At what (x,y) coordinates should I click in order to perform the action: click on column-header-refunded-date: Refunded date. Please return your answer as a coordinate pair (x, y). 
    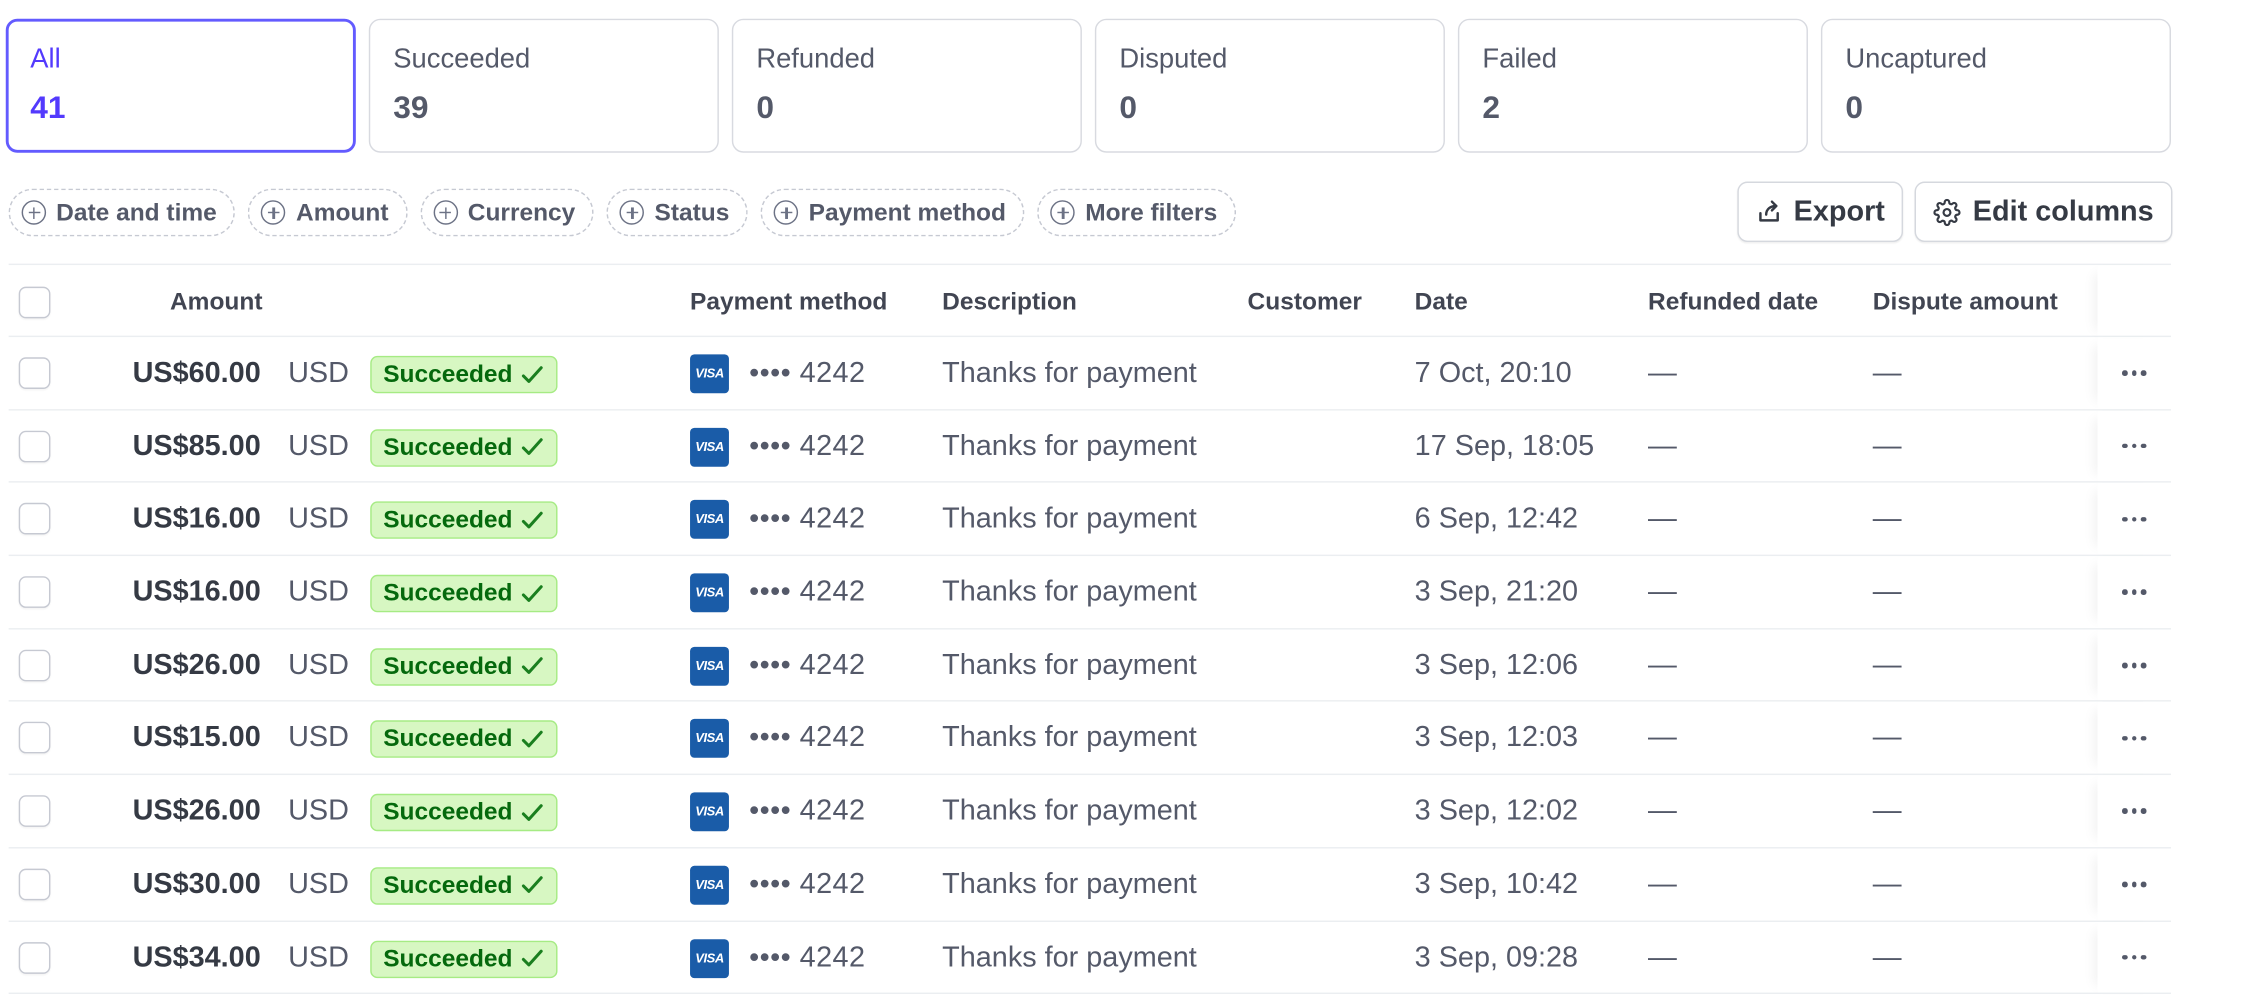
    Looking at the image, I should click on (1733, 301).